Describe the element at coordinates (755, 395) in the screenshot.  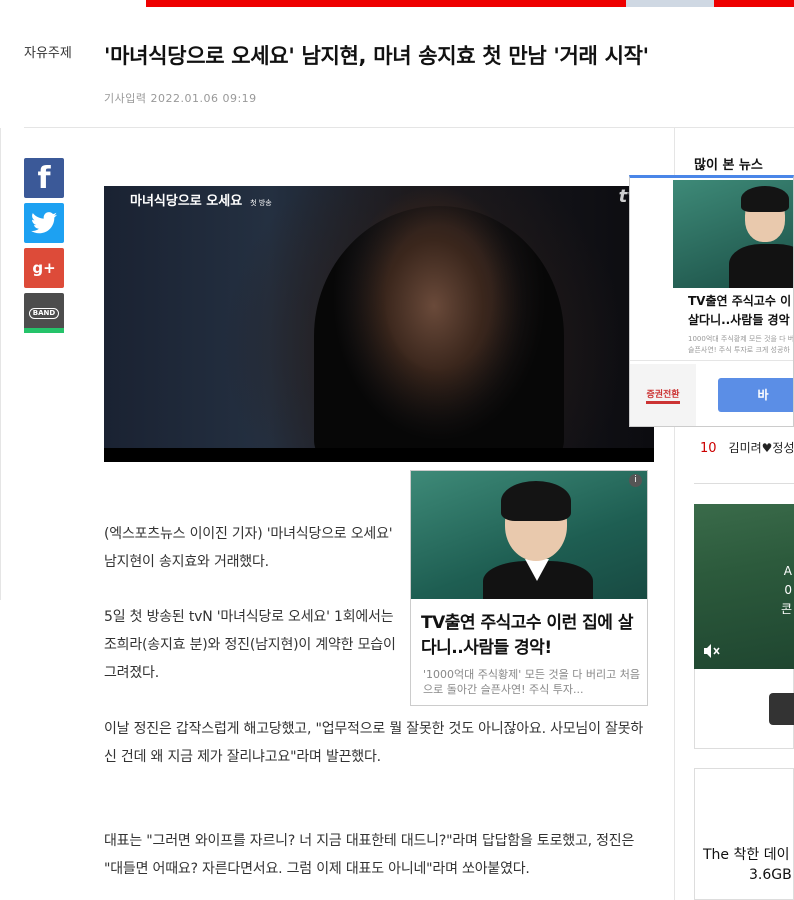
I see `overlay-ad-button: 바` at that location.